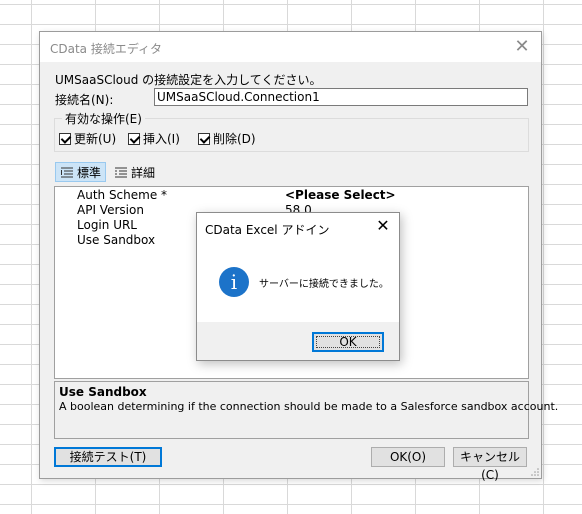  I want to click on message-box-body: CData Excel アドイン ✕ i サーバーに接続できました。, so click(298, 267).